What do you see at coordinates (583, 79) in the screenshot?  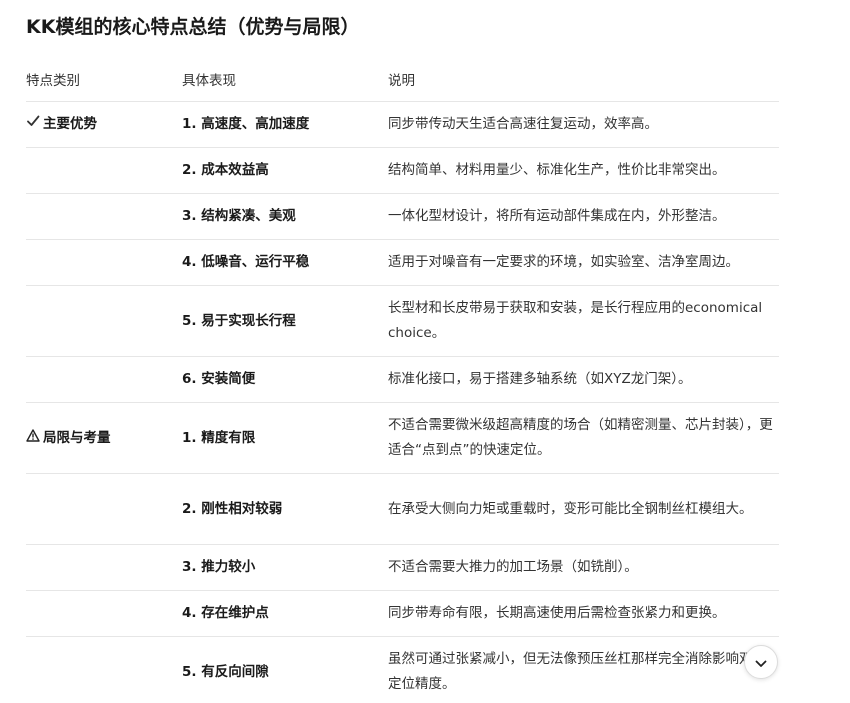 I see `column-header-description: 说明` at bounding box center [583, 79].